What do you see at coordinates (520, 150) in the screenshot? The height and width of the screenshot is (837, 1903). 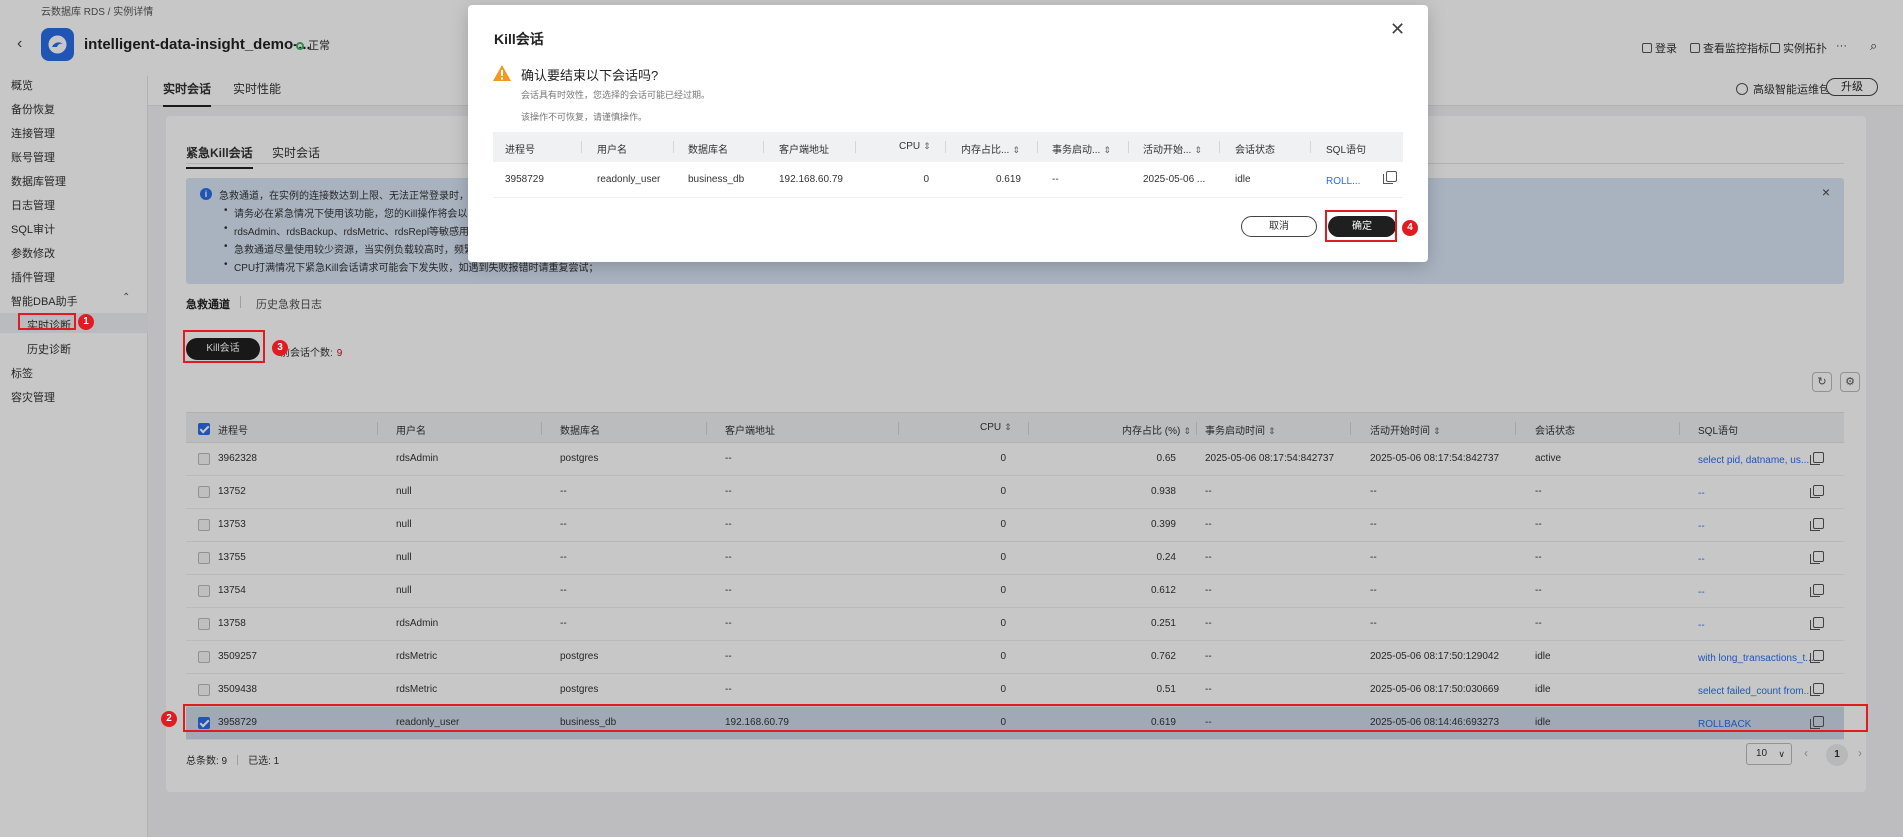 I see `dialog-col-pid: 进程号` at bounding box center [520, 150].